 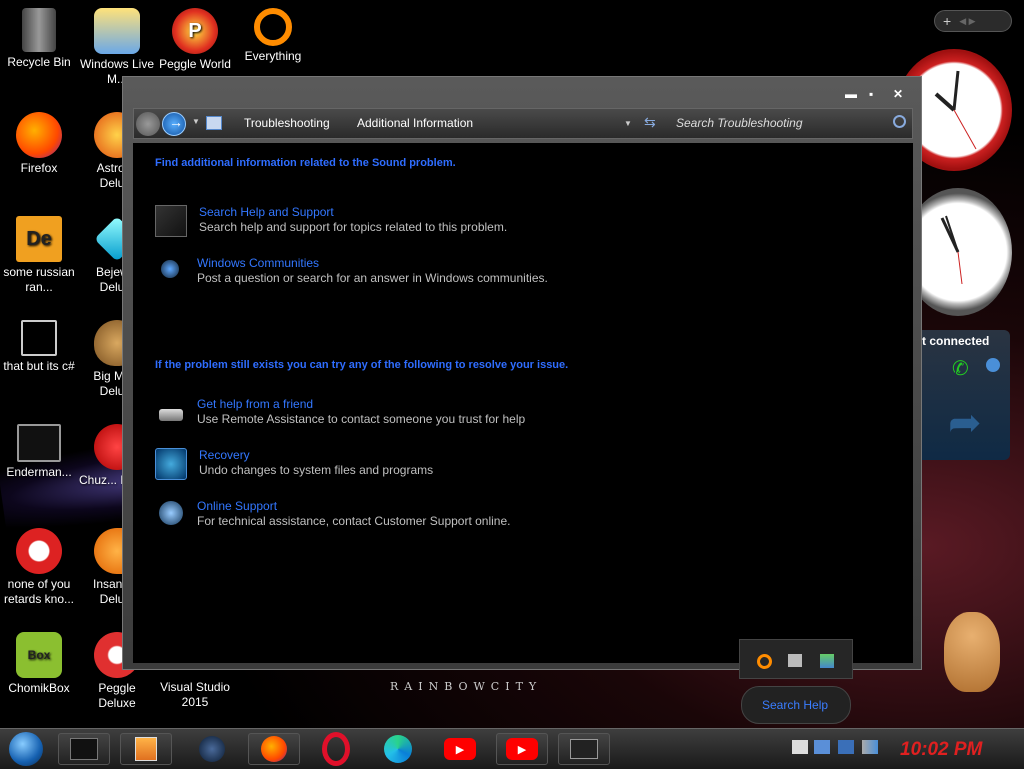 I want to click on gadget-prev-icon: ◀ ▶, so click(x=967, y=21).